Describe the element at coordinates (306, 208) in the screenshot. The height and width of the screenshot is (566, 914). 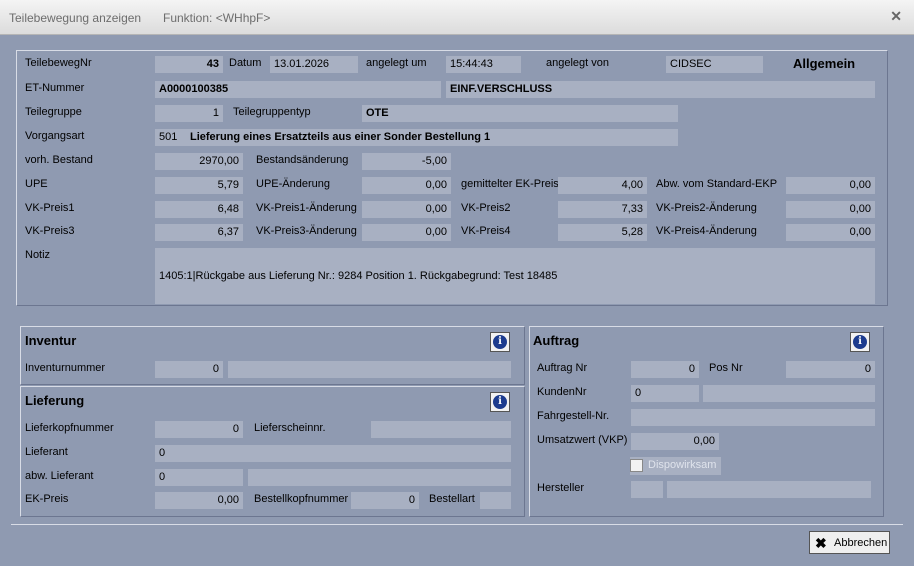
I see `vk1-aend-label: VK-Preis1-Änderung` at that location.